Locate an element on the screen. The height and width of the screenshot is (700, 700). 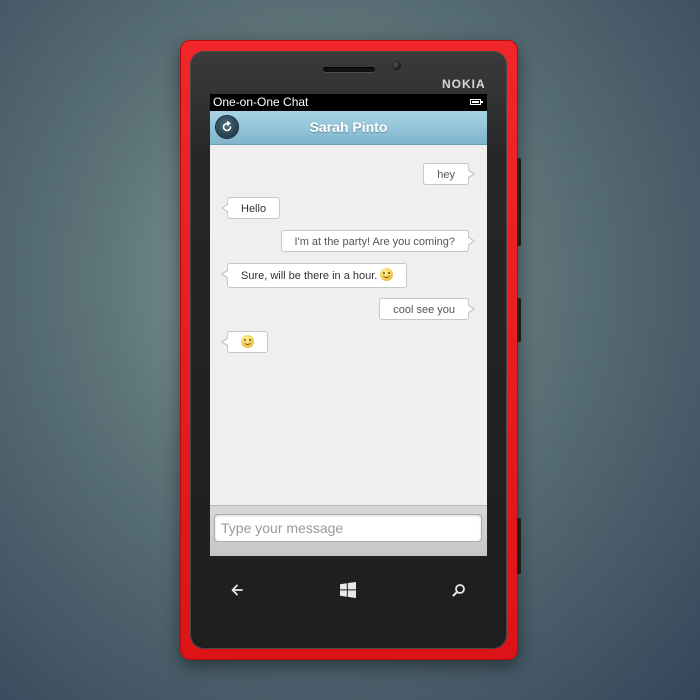
message-text: cool see you is located at coordinates (424, 310).